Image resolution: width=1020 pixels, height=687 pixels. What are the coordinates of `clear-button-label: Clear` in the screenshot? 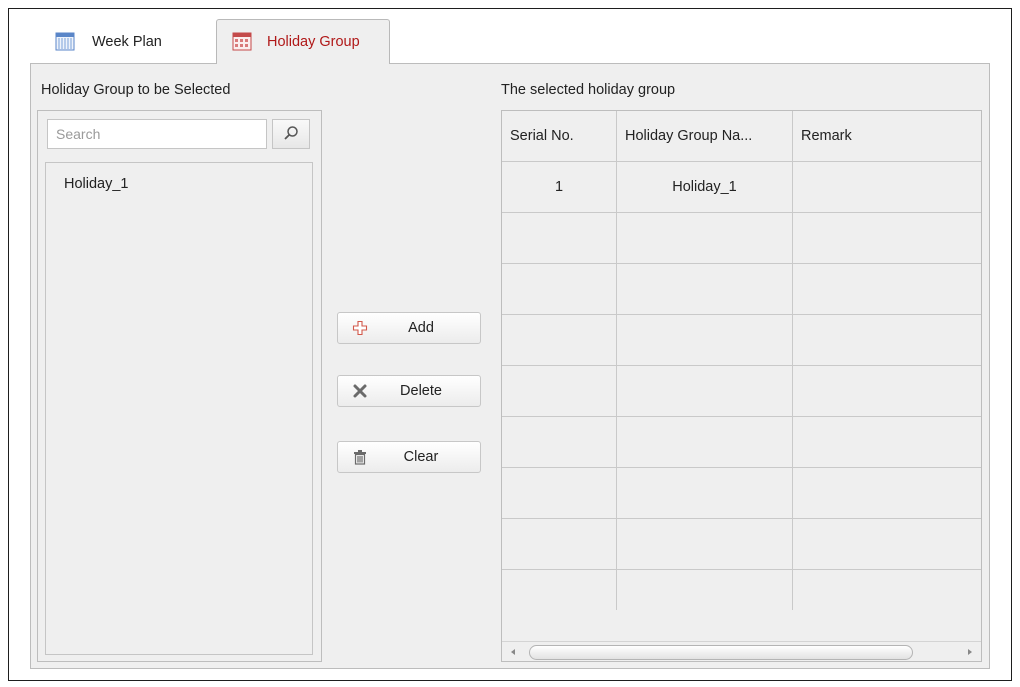 It's located at (421, 457).